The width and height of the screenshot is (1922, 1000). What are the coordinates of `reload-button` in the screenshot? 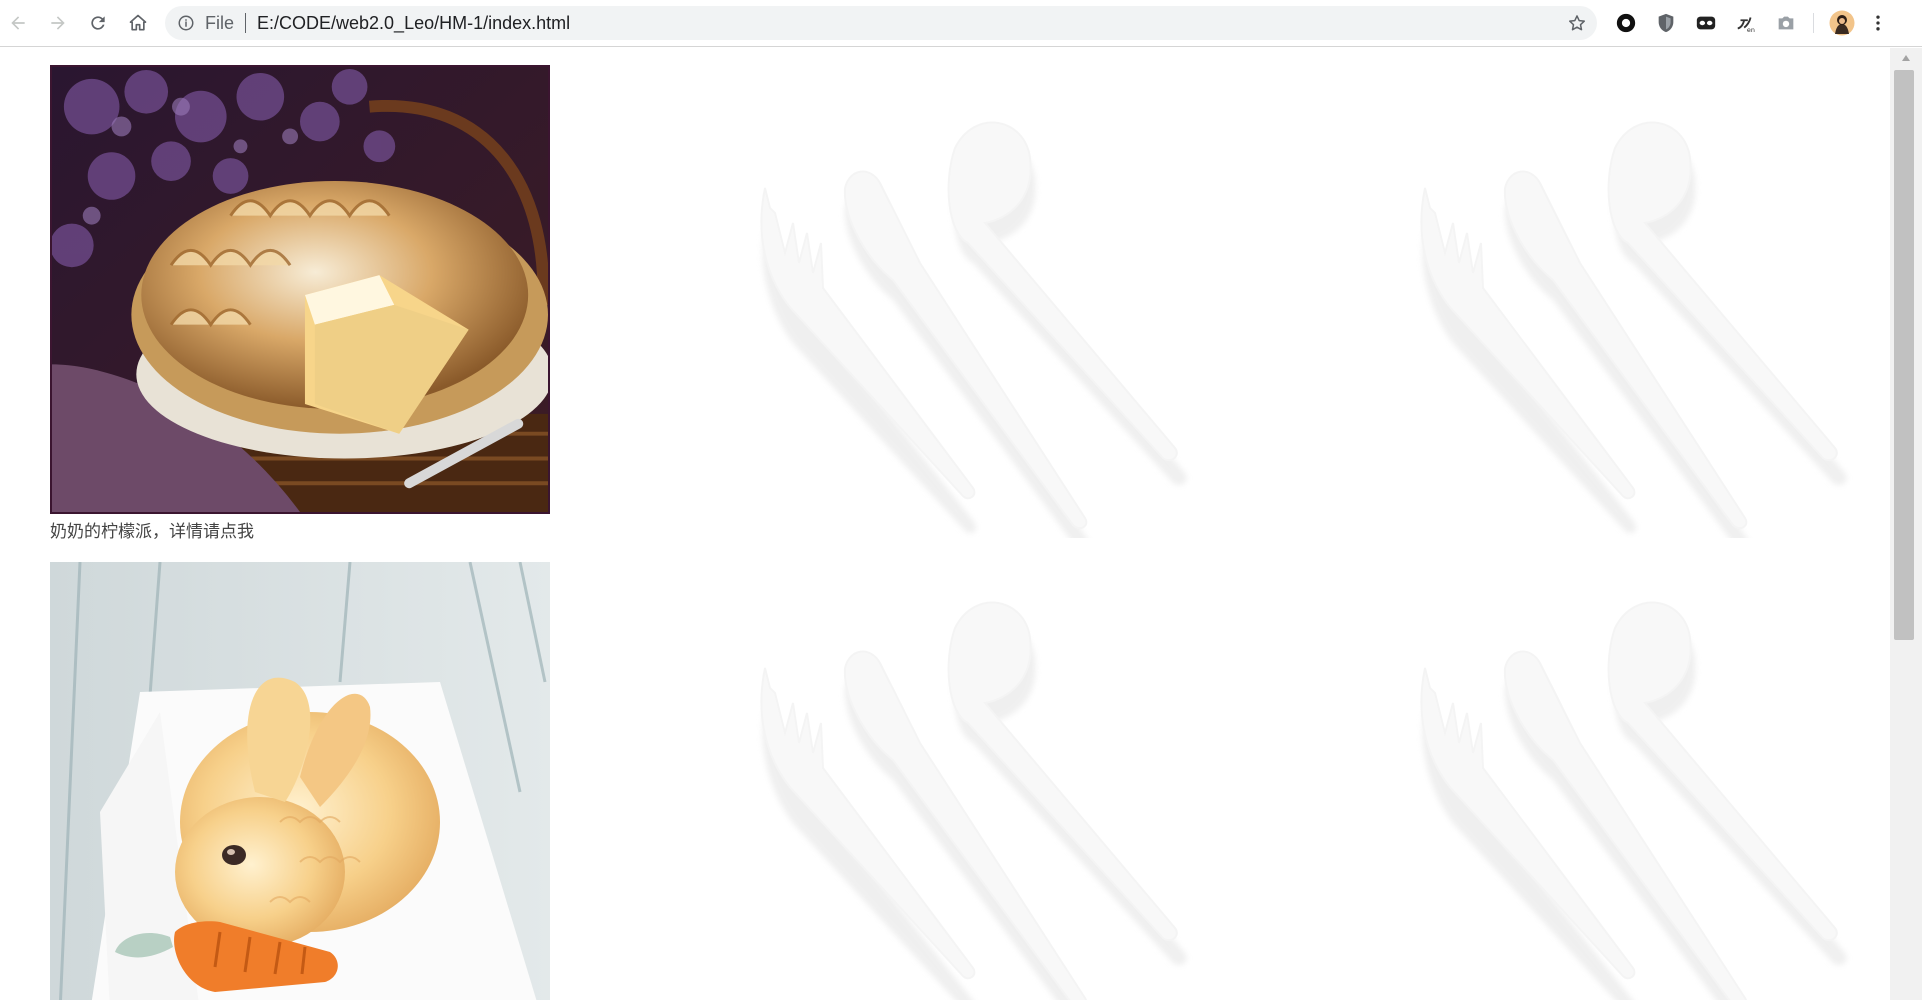 It's located at (98, 23).